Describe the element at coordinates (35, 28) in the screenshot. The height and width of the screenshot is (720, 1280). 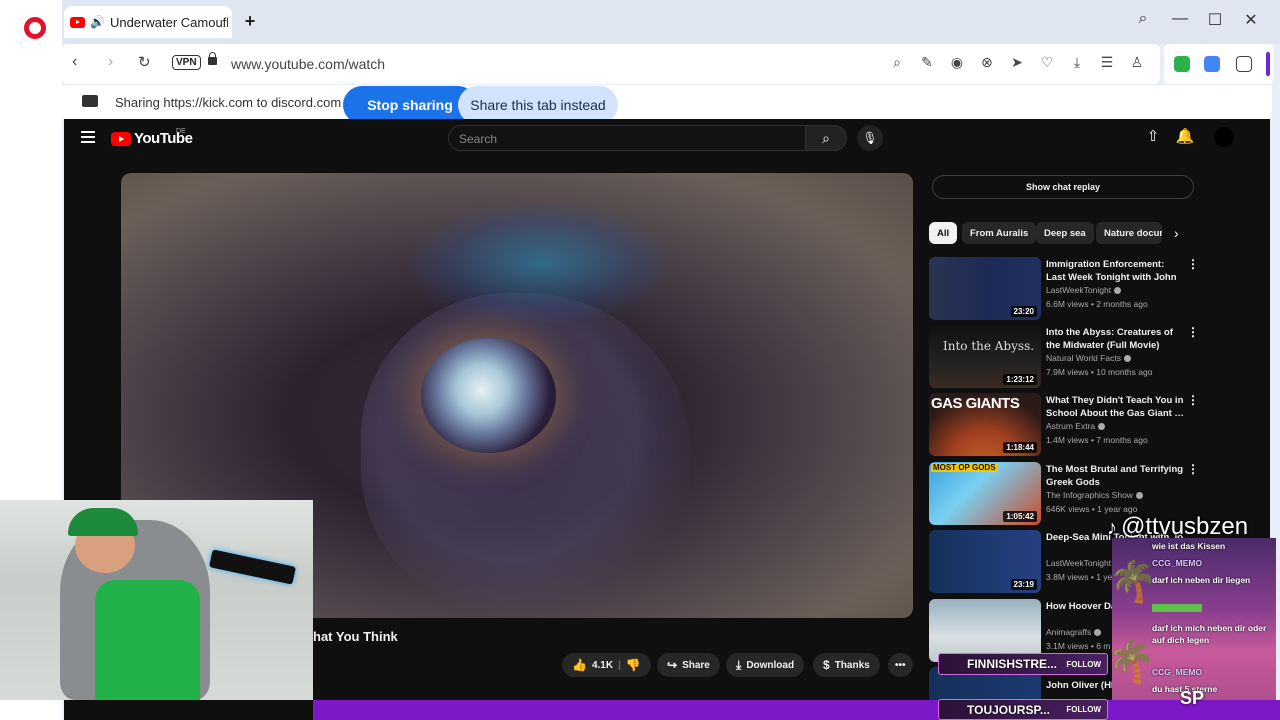
I see `opera-logo-icon` at that location.